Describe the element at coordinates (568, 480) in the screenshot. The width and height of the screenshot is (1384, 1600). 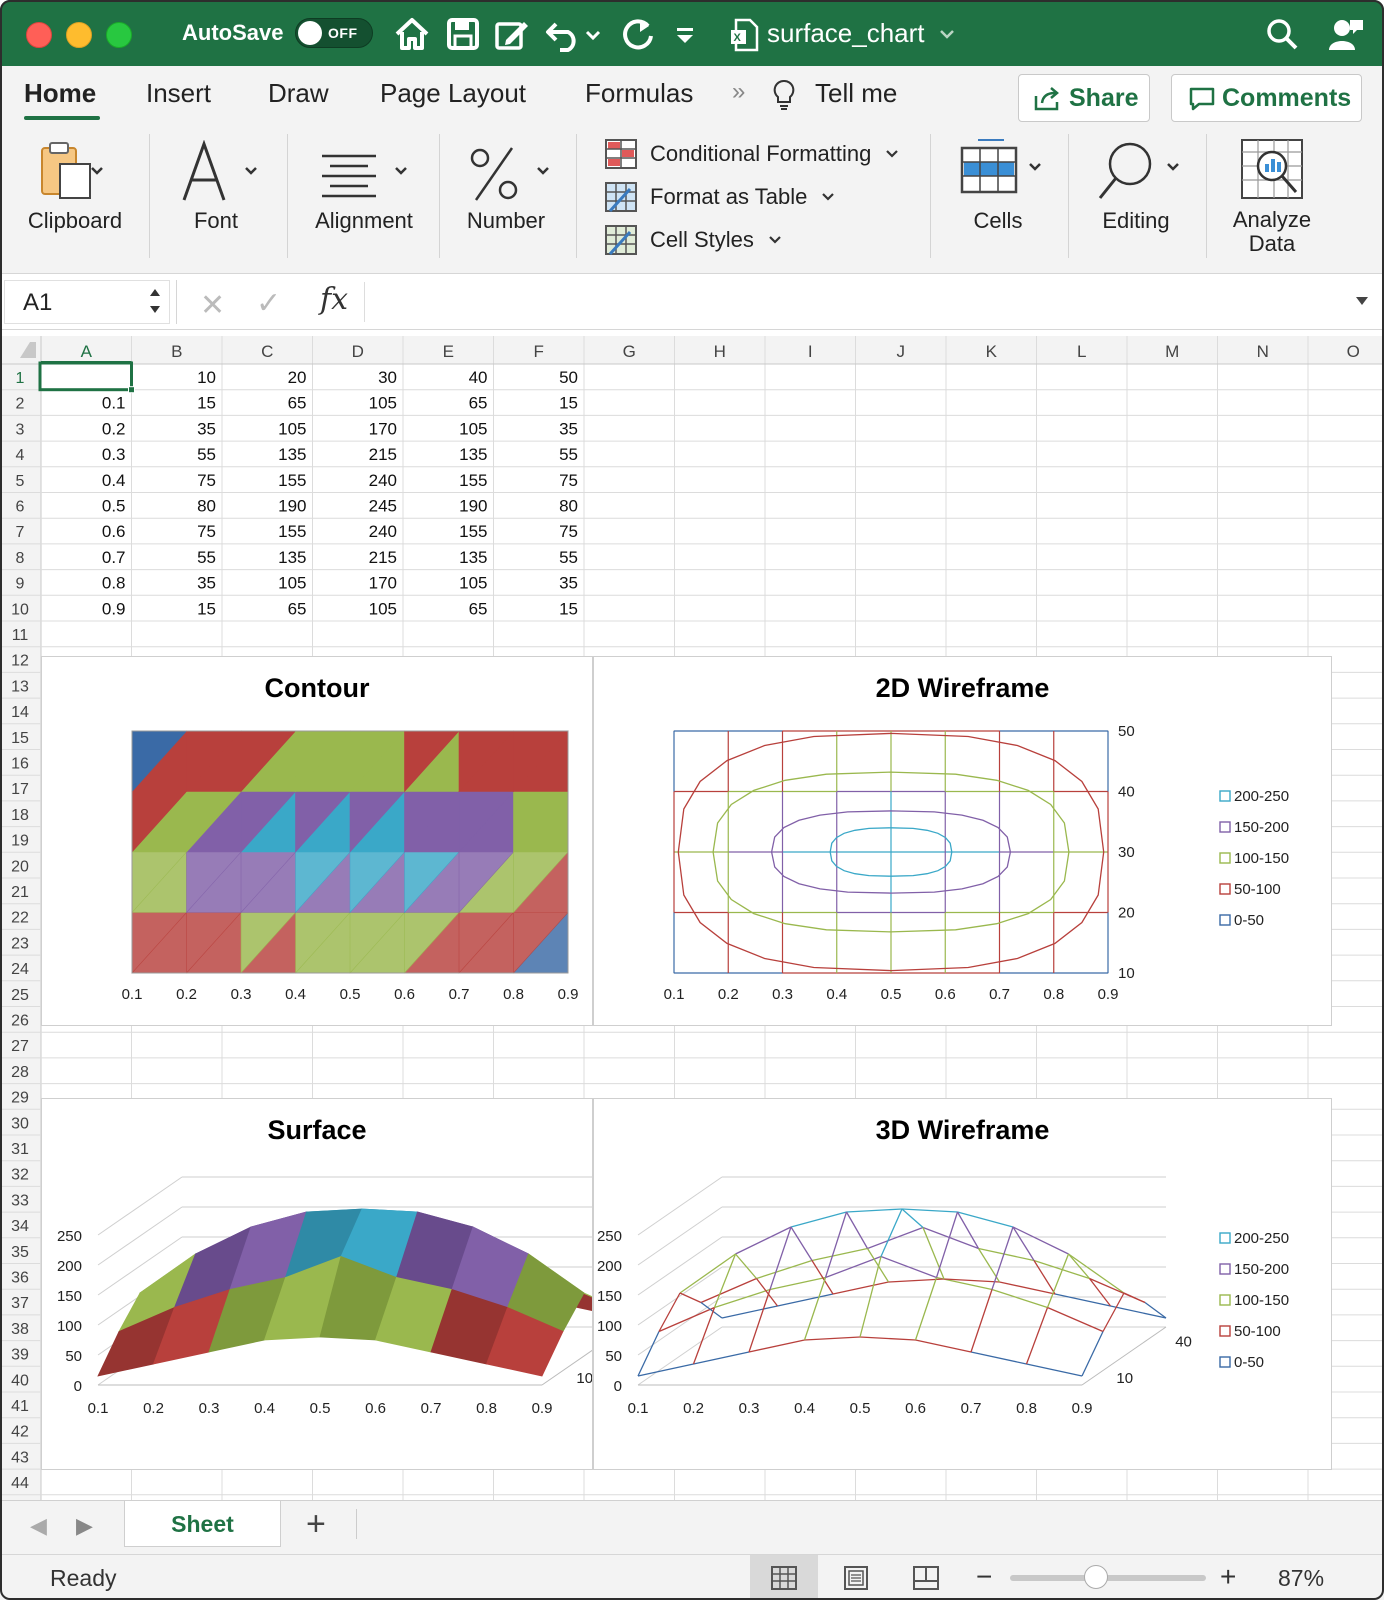
I see `cell-value: 75` at that location.